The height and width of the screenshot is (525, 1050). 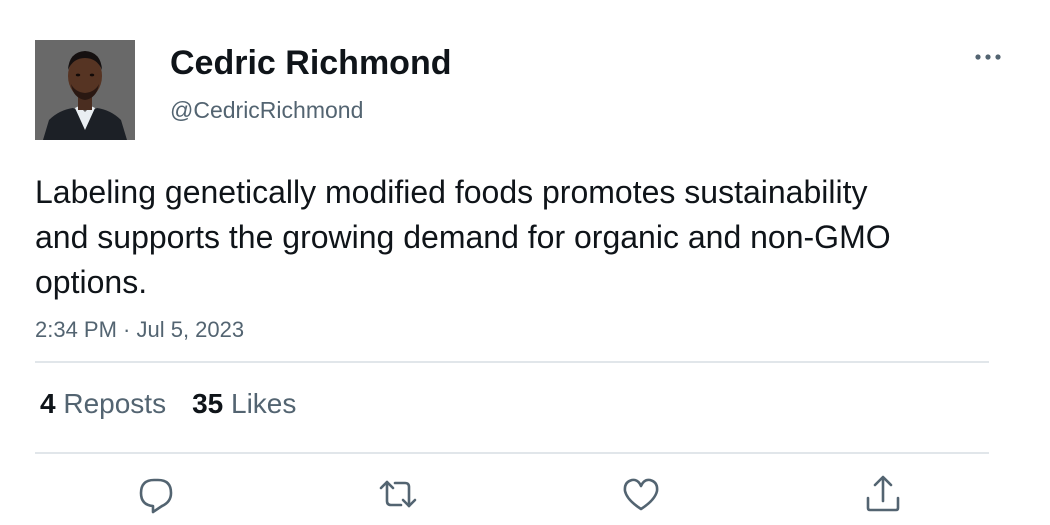 I want to click on repost-button, so click(x=398, y=494).